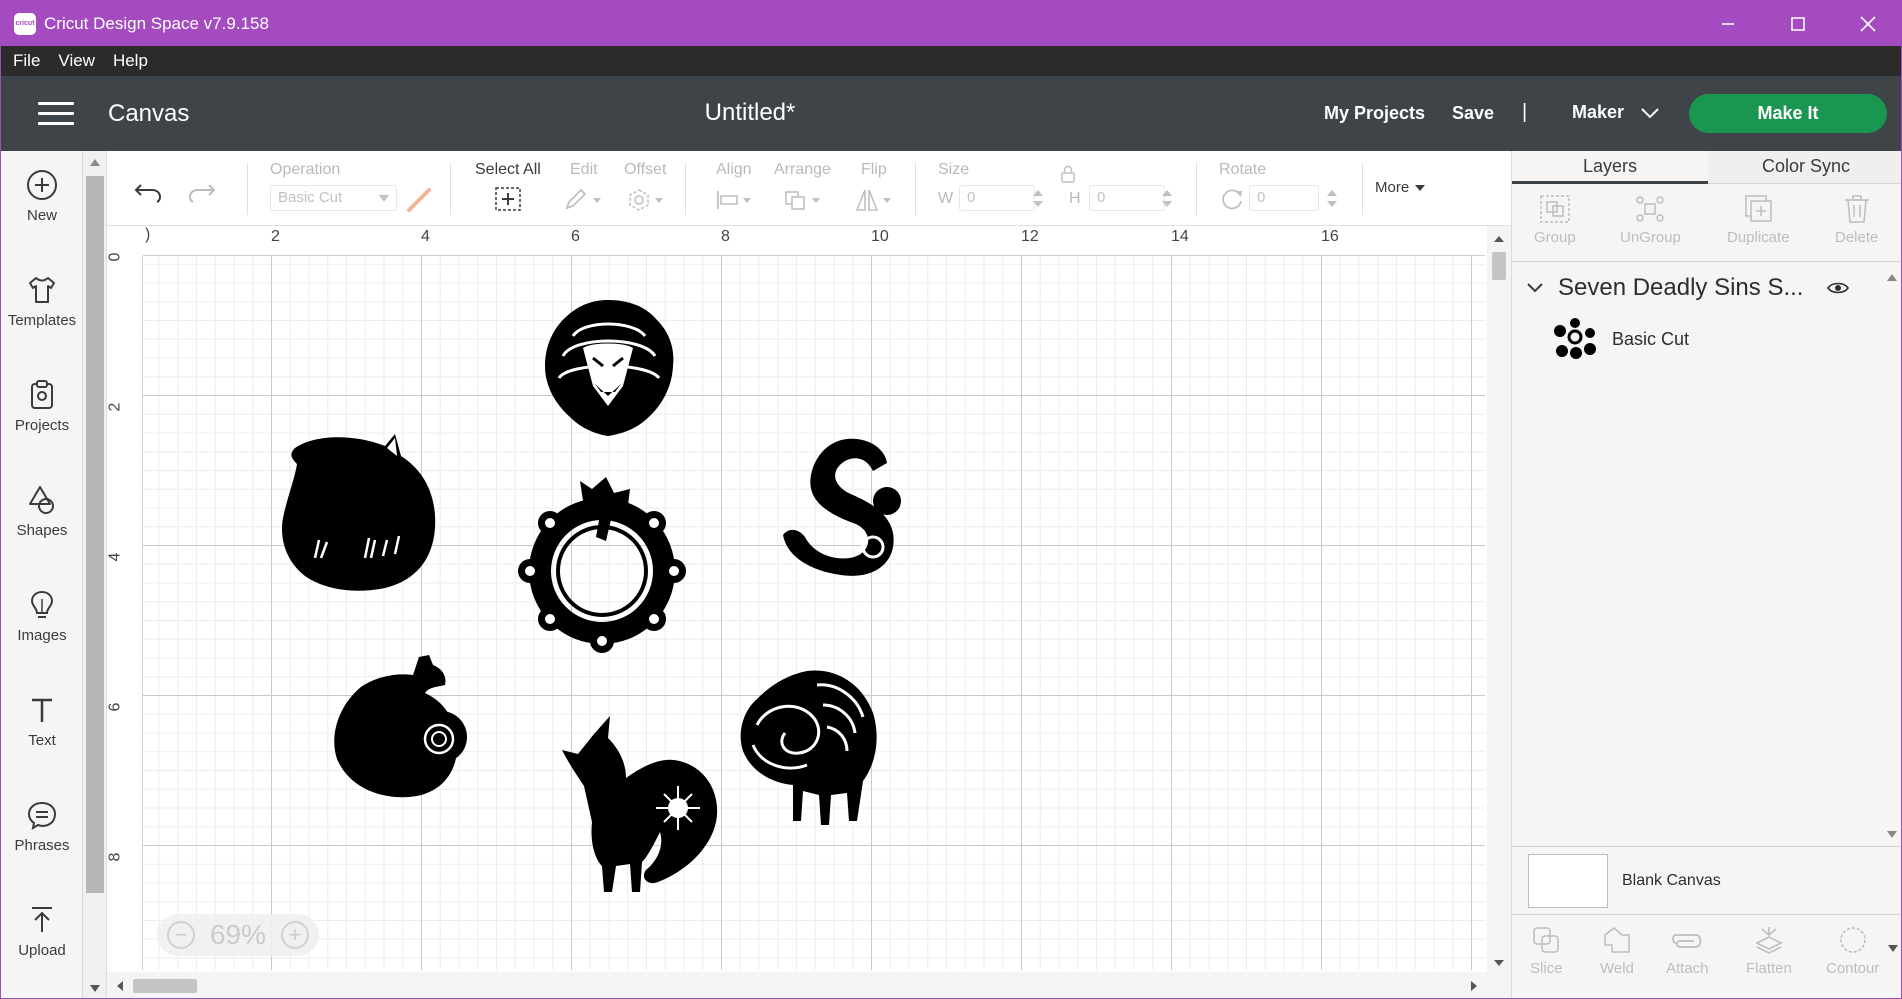 This screenshot has width=1902, height=999. Describe the element at coordinates (1546, 951) in the screenshot. I see `slice-button: Slice` at that location.